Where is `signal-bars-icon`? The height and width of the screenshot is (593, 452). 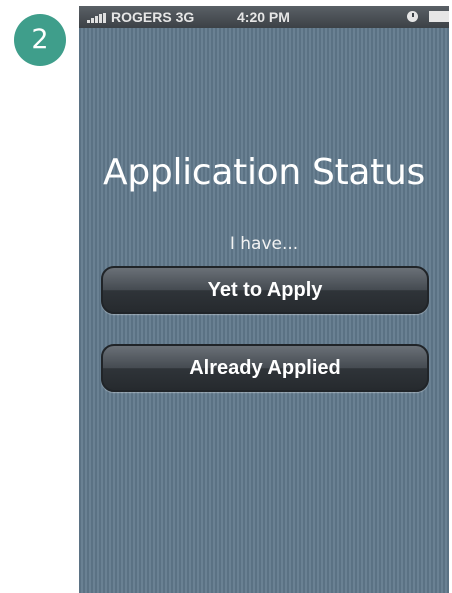 signal-bars-icon is located at coordinates (98, 18).